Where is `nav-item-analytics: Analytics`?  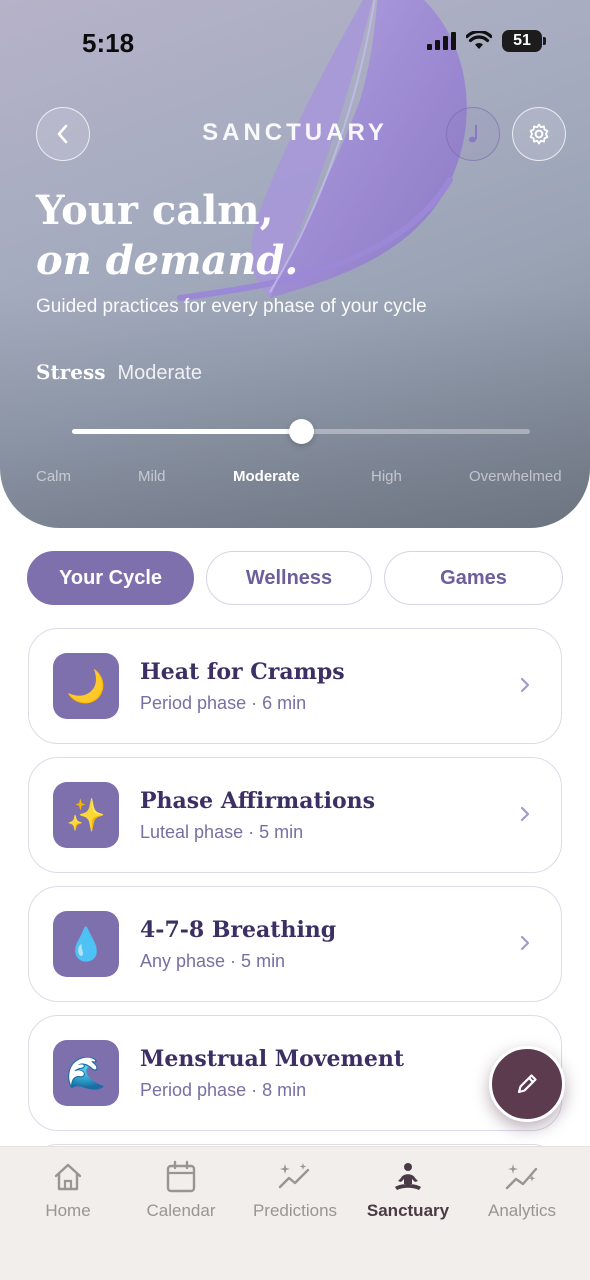
nav-item-analytics: Analytics is located at coordinates (522, 1190).